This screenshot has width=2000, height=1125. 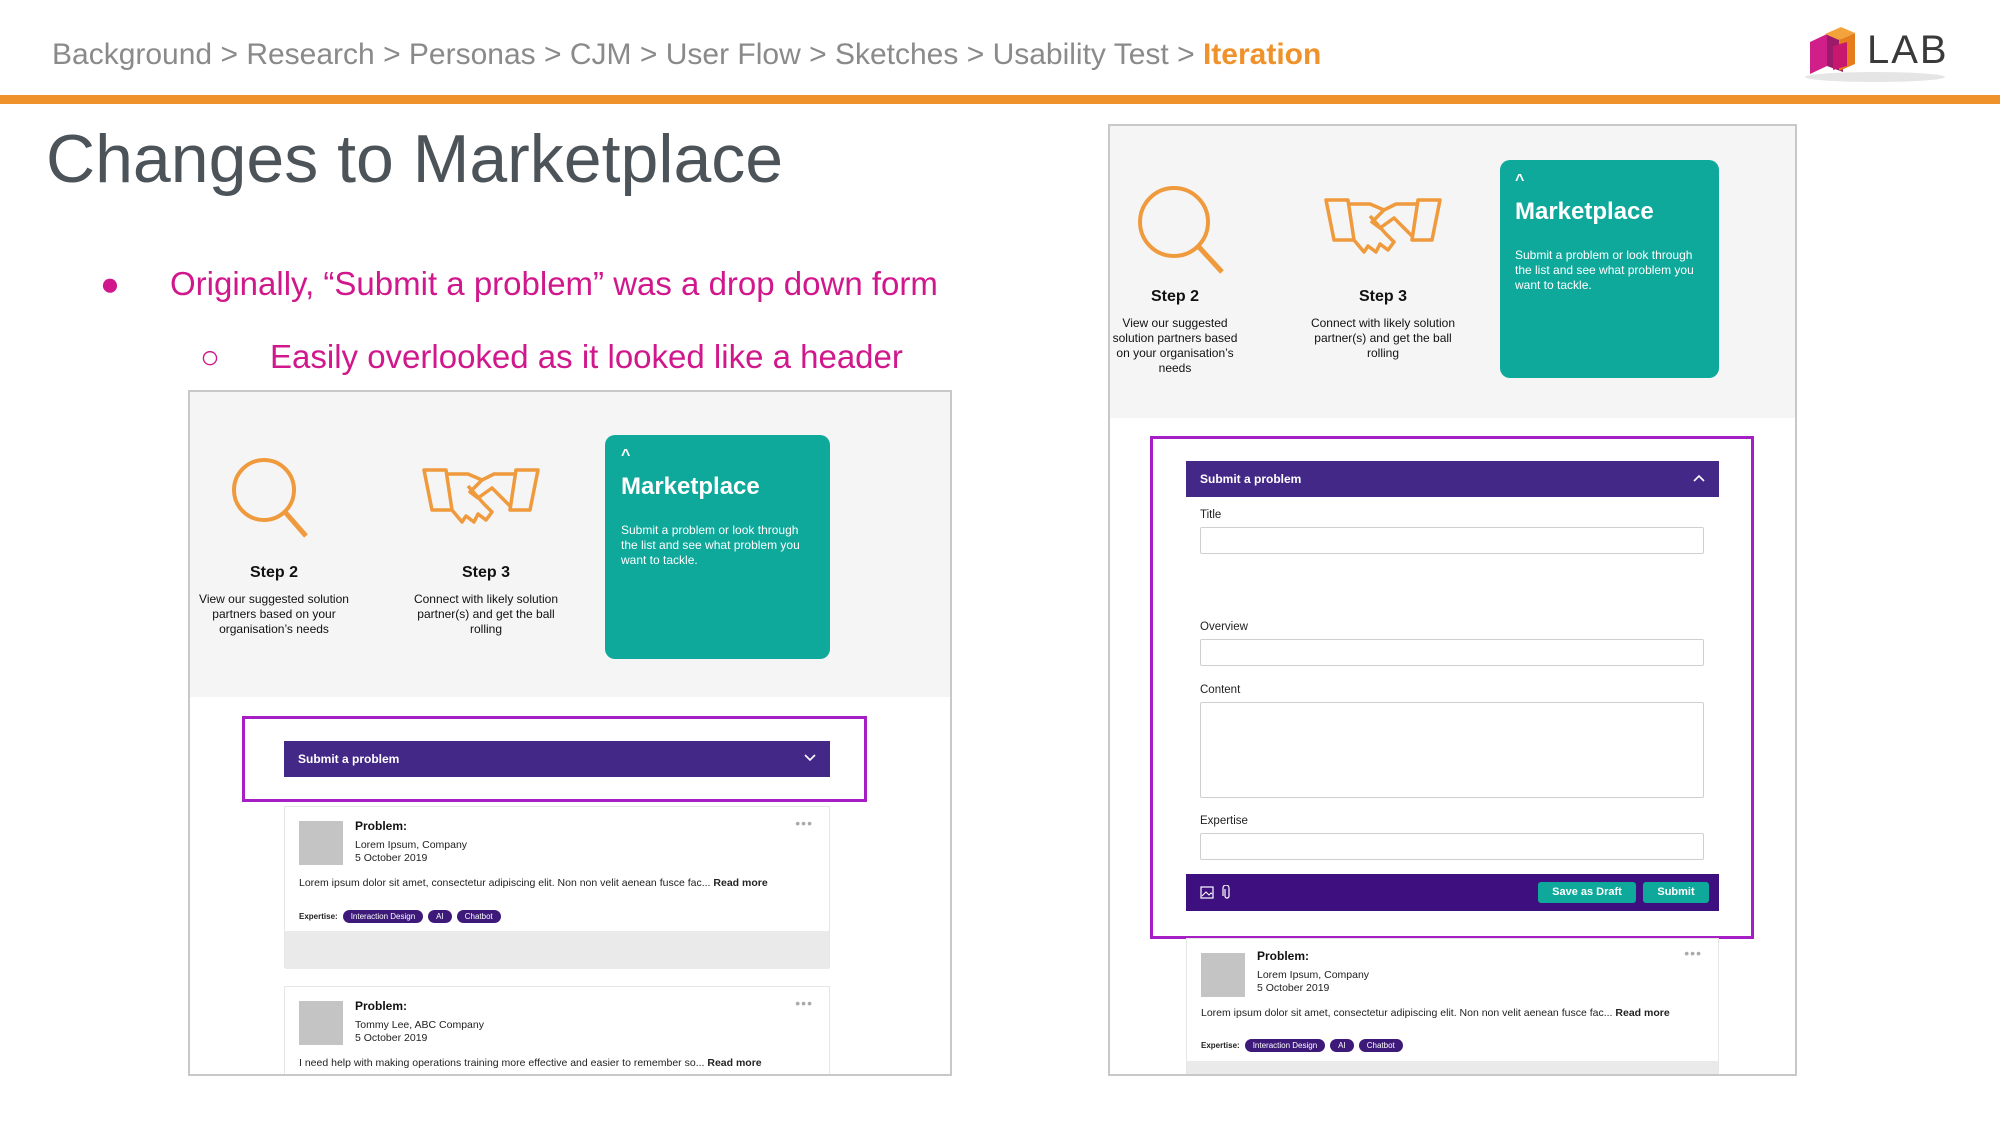 What do you see at coordinates (1382, 296) in the screenshot?
I see `step-title: Step 3` at bounding box center [1382, 296].